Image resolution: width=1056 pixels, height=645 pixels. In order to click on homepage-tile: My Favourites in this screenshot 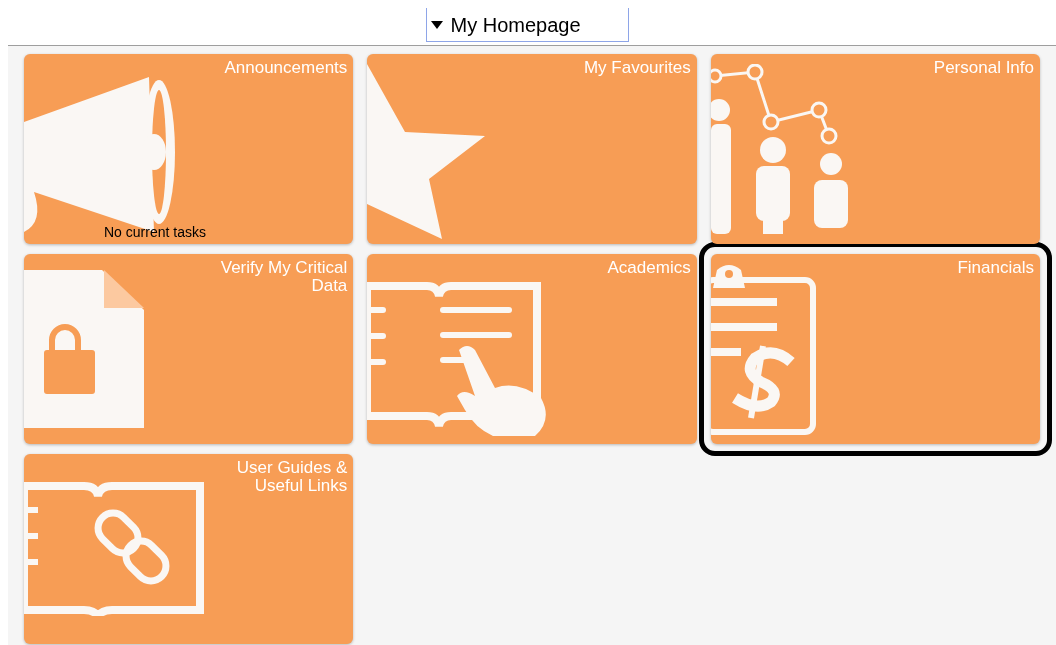, I will do `click(532, 149)`.